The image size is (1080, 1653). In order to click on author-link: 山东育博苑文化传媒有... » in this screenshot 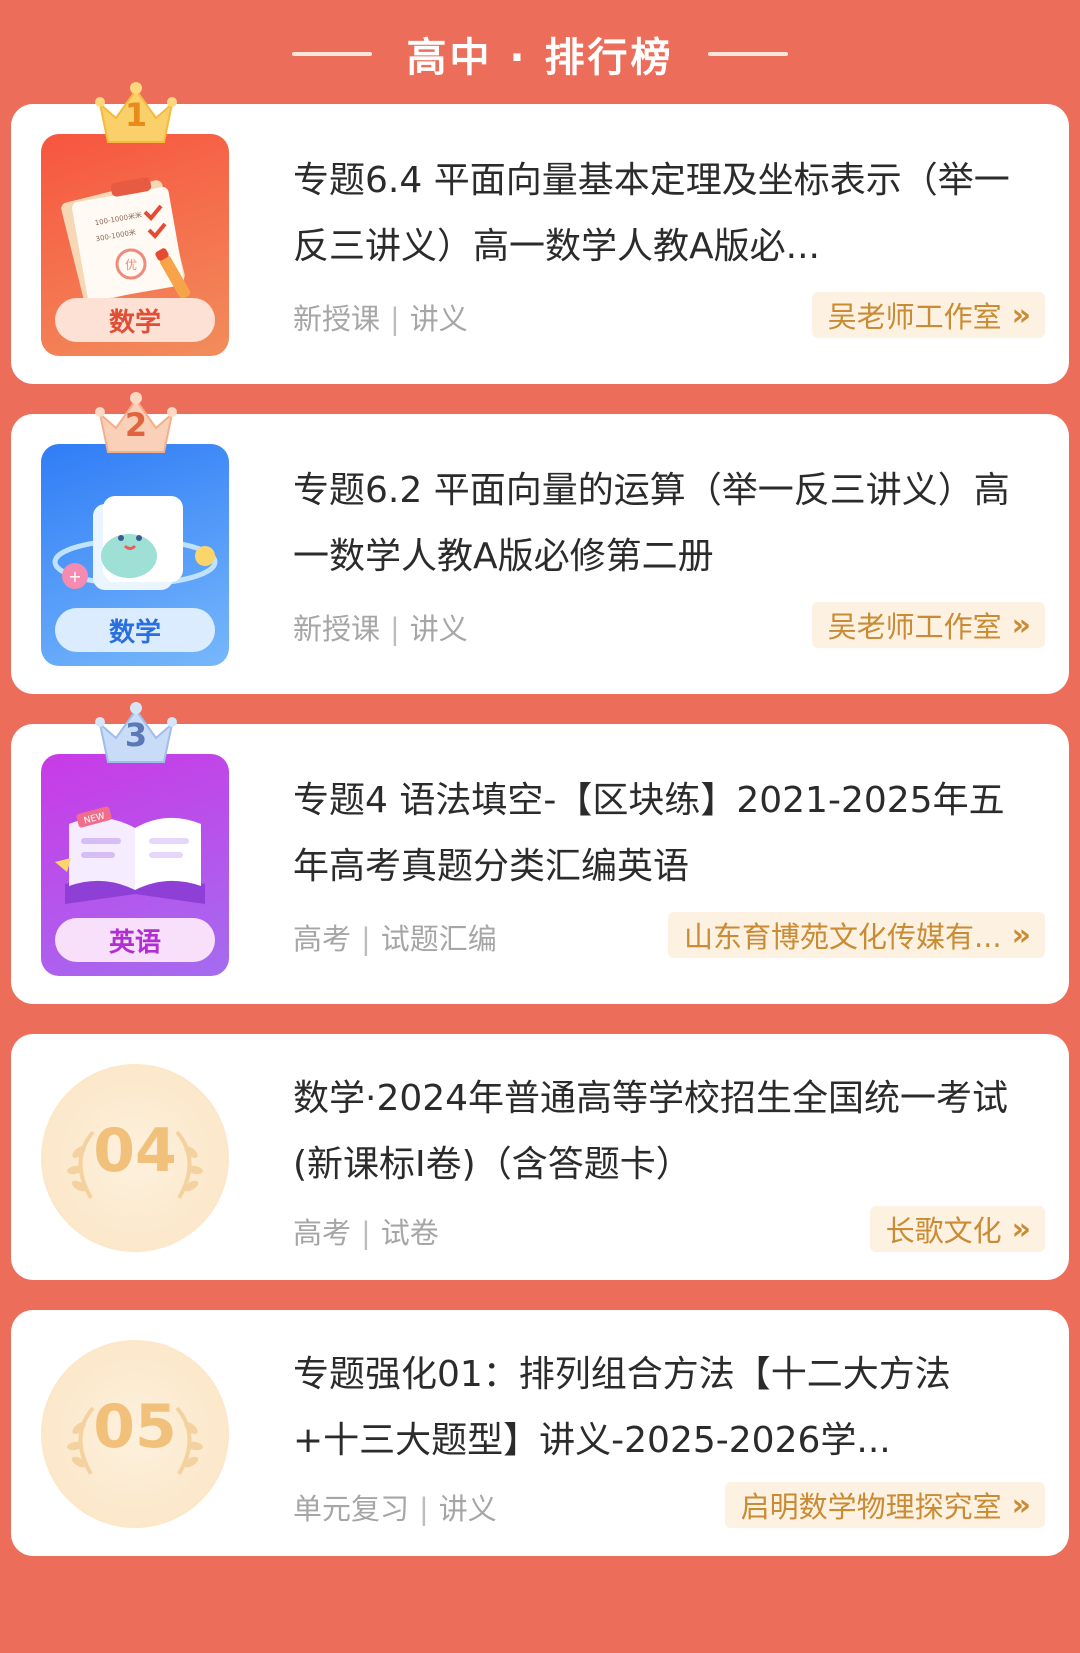, I will do `click(856, 935)`.